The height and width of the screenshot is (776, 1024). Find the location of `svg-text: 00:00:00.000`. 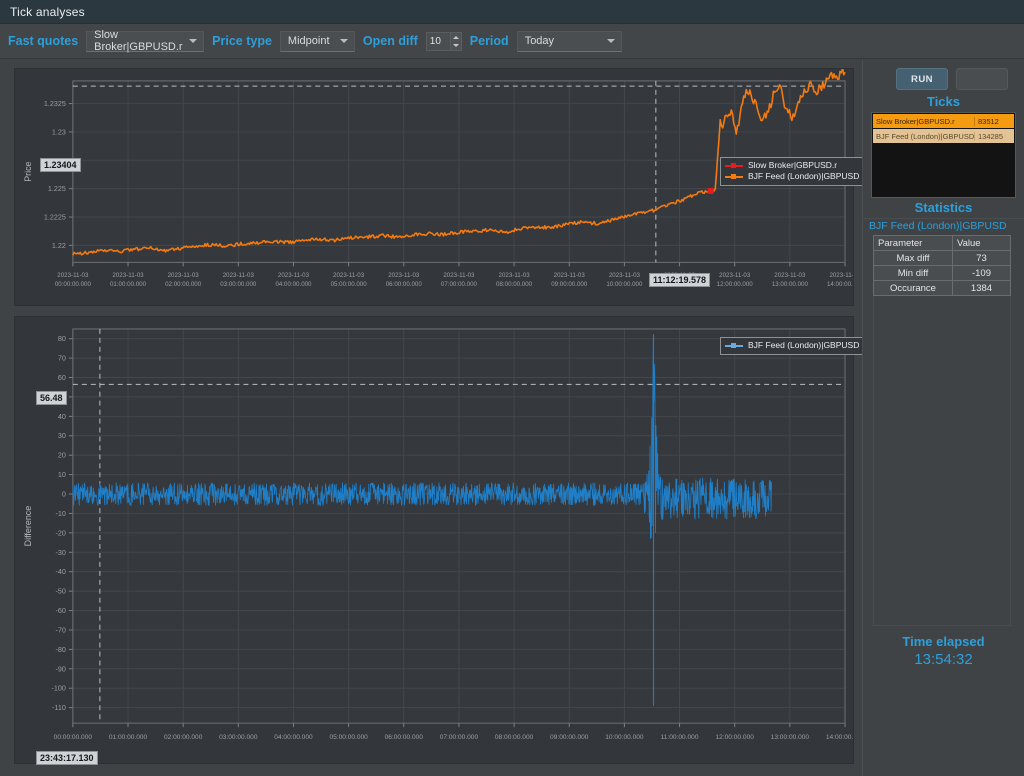

svg-text: 00:00:00.000 is located at coordinates (73, 284).